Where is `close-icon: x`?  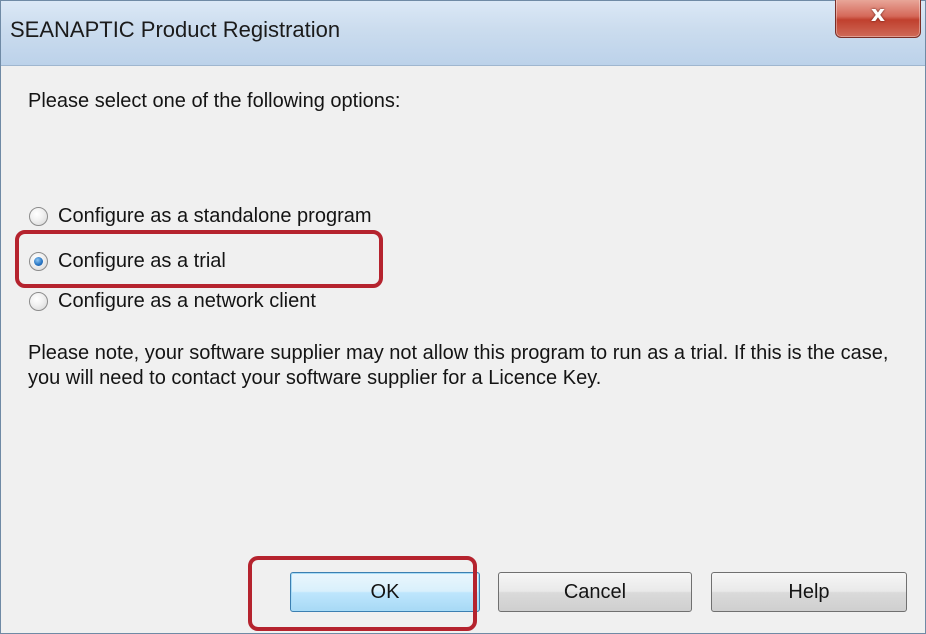
close-icon: x is located at coordinates (878, 14).